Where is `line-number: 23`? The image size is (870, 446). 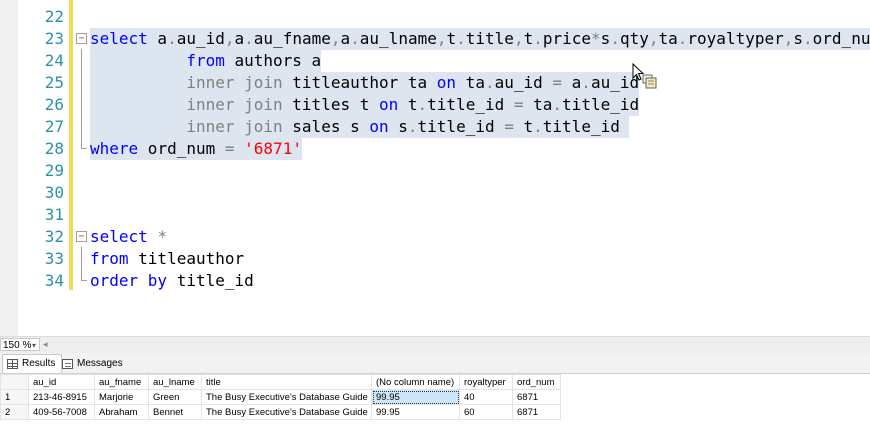 line-number: 23 is located at coordinates (54, 38).